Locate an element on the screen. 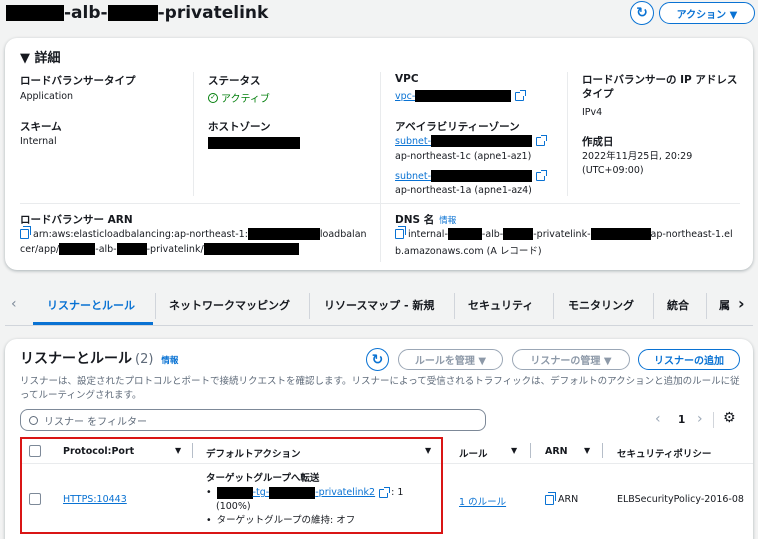  lb-type-label: ロードバランサータイプ is located at coordinates (78, 81).